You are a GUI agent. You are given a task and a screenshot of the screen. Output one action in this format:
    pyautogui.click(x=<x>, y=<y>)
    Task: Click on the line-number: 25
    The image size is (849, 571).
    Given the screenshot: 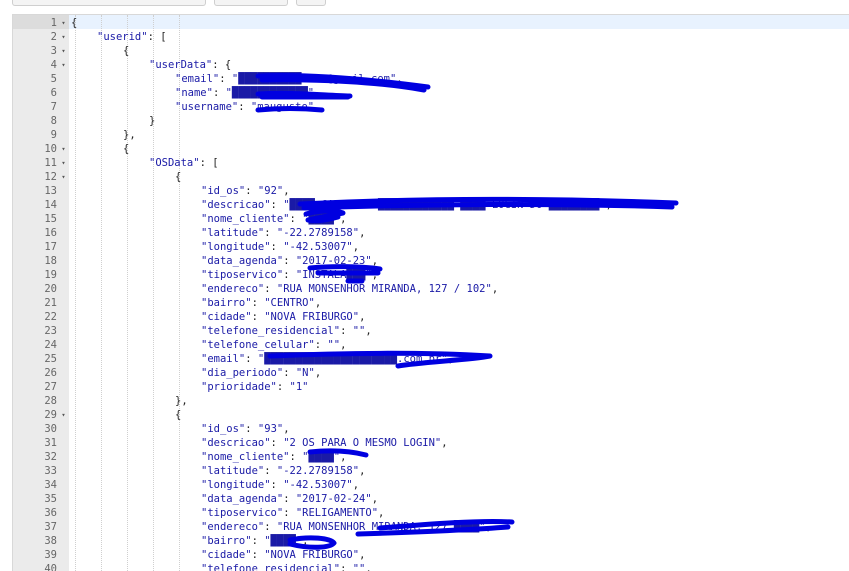 What is the action you would take?
    pyautogui.click(x=50, y=359)
    